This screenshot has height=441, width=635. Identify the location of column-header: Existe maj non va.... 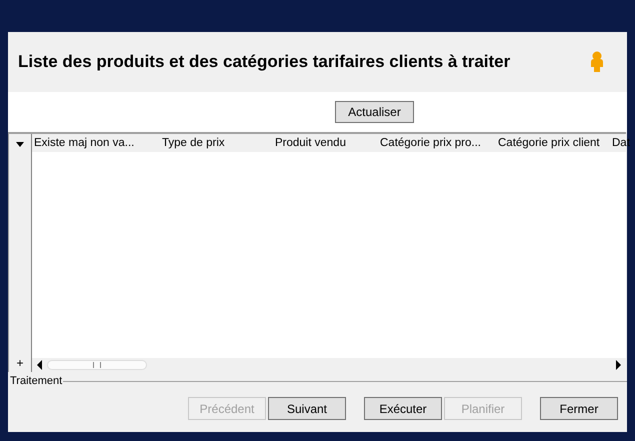
(96, 143).